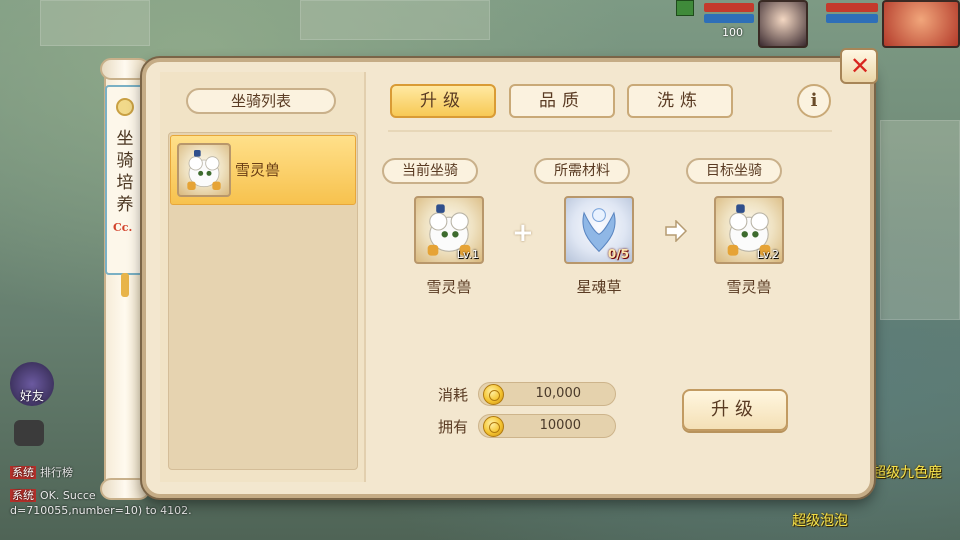 The width and height of the screenshot is (960, 540). I want to click on mp-bar, so click(729, 18).